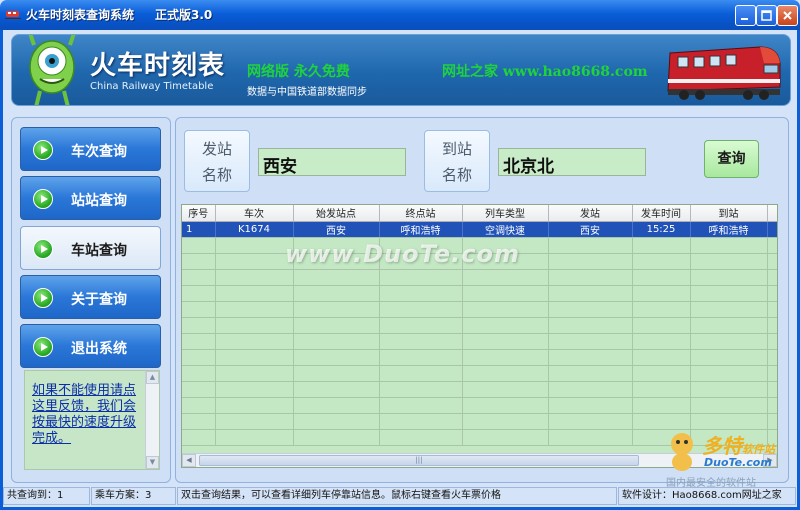 This screenshot has width=800, height=510. What do you see at coordinates (400, 15) in the screenshot?
I see `title-bar: 火车时刻表查询系统 正式版3.0` at bounding box center [400, 15].